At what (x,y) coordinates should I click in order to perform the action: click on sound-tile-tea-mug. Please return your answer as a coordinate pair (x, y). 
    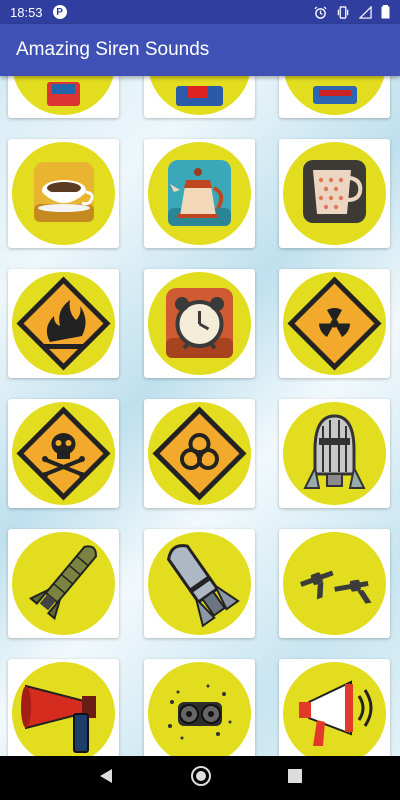
    Looking at the image, I should click on (334, 193).